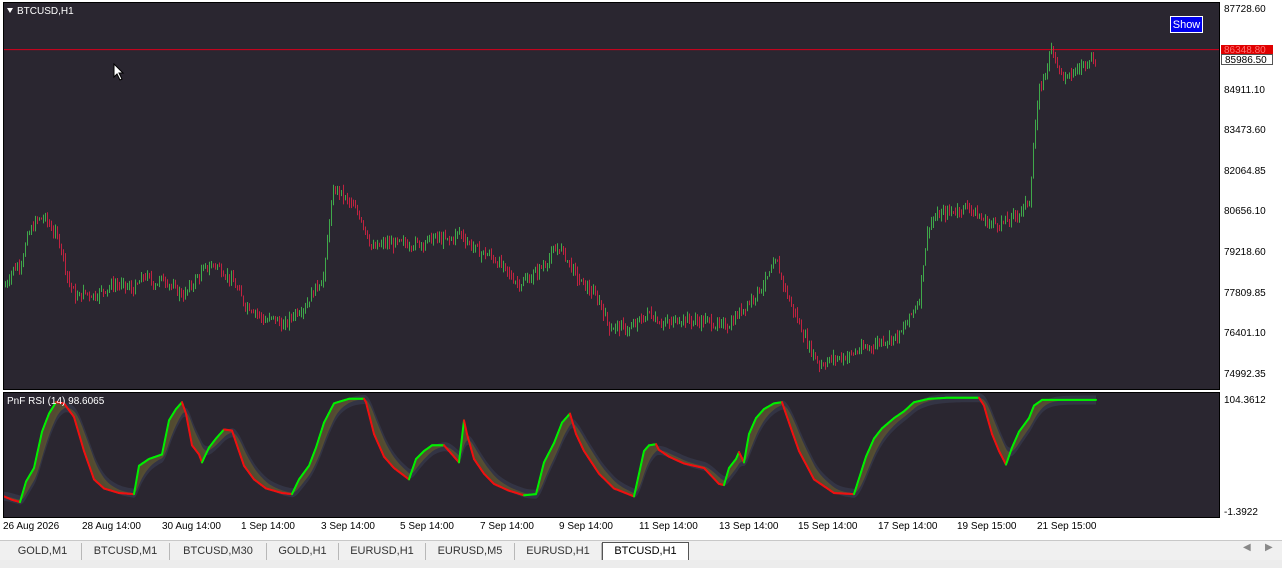 The image size is (1282, 568). I want to click on tab-eurusd-h1-2: EURUSD,H1, so click(558, 551).